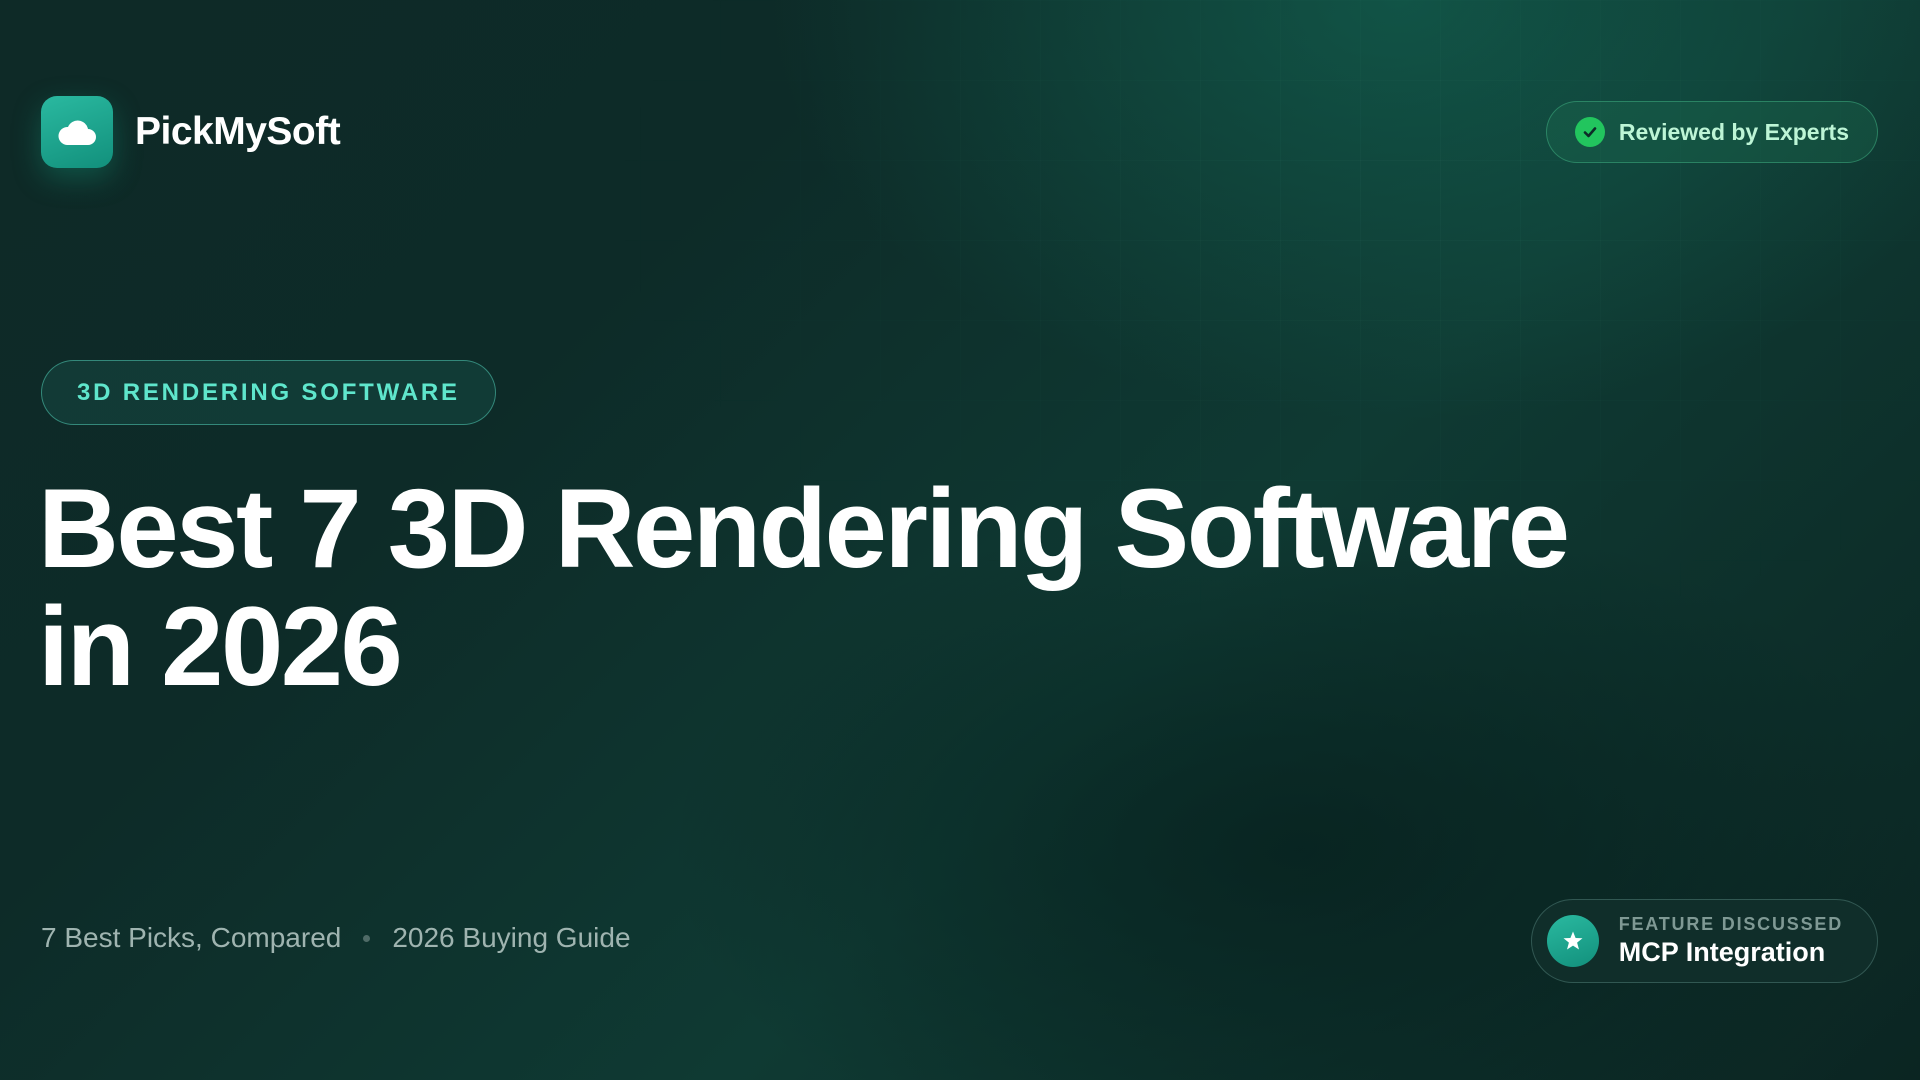 The image size is (1920, 1080). I want to click on reviewed-badge: Reviewed by Experts, so click(1711, 132).